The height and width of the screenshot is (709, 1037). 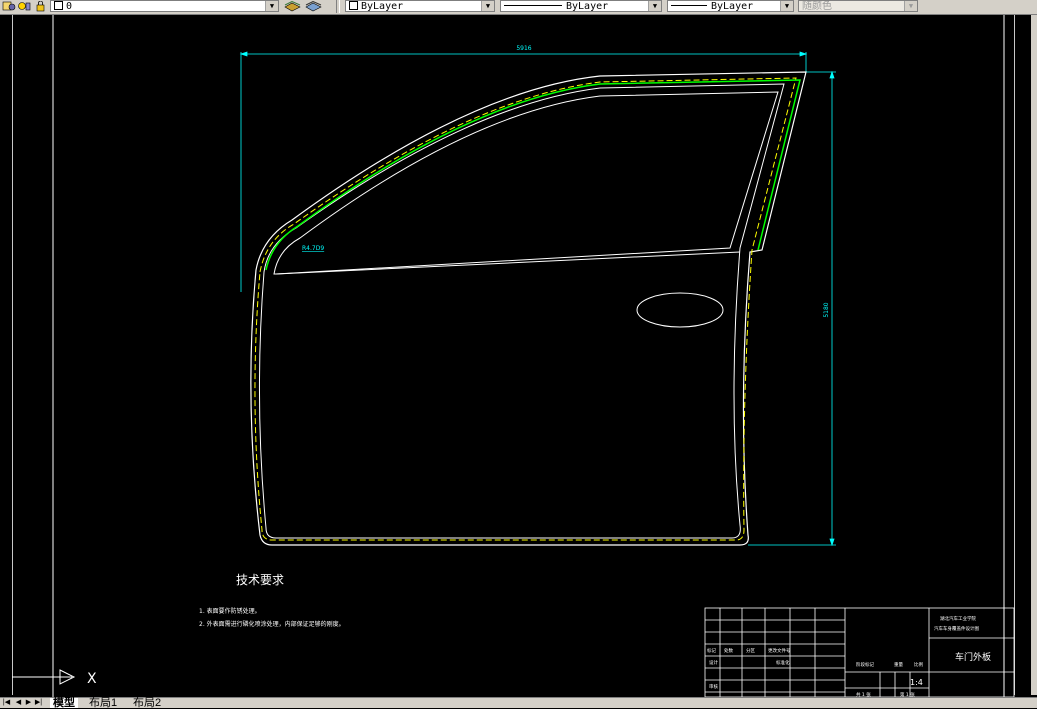 What do you see at coordinates (92, 679) in the screenshot?
I see `ucs-x-label: X` at bounding box center [92, 679].